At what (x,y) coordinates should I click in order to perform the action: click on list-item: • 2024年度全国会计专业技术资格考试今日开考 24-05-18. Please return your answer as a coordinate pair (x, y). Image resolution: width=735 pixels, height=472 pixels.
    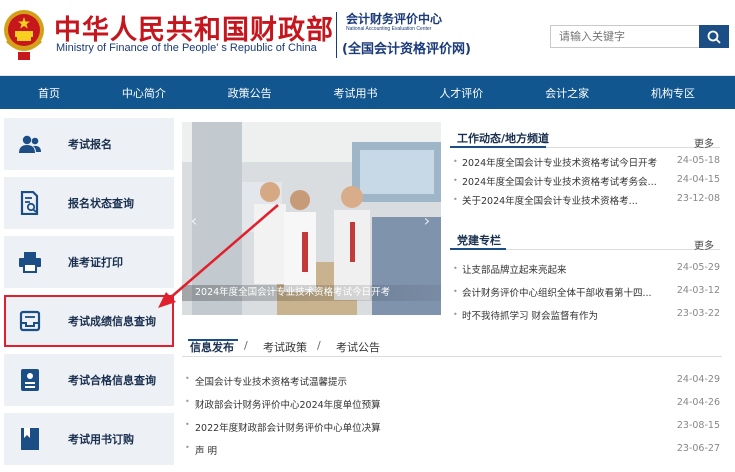
    Looking at the image, I should click on (585, 161).